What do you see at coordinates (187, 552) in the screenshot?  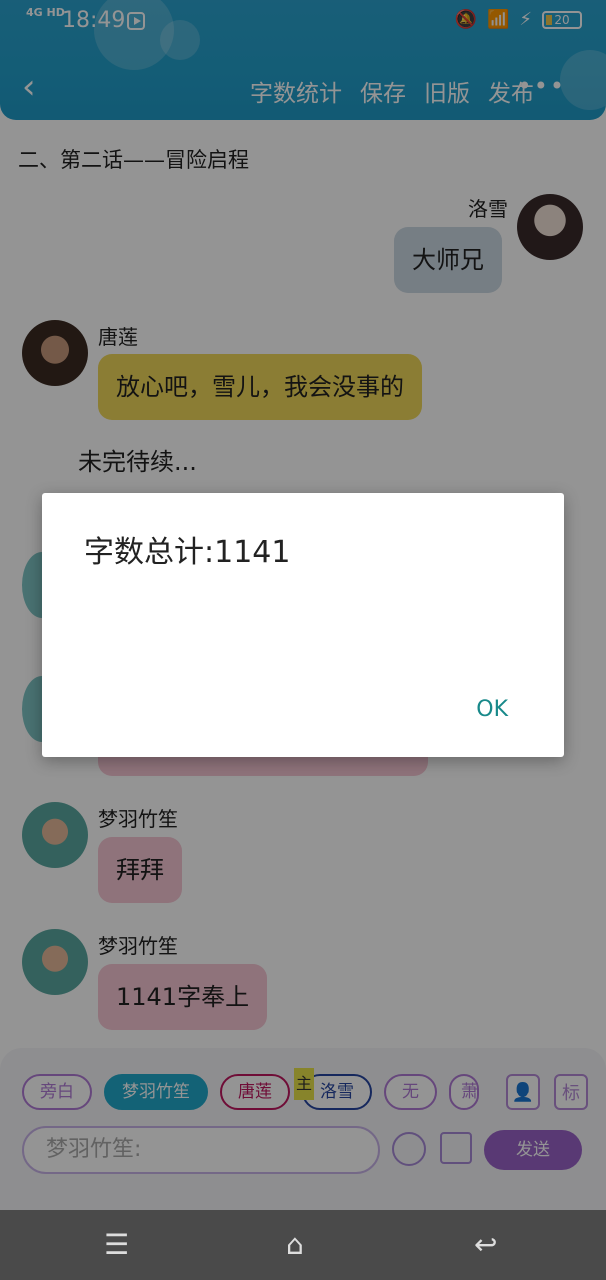 I see `dialog-message: 字数总计:1141` at bounding box center [187, 552].